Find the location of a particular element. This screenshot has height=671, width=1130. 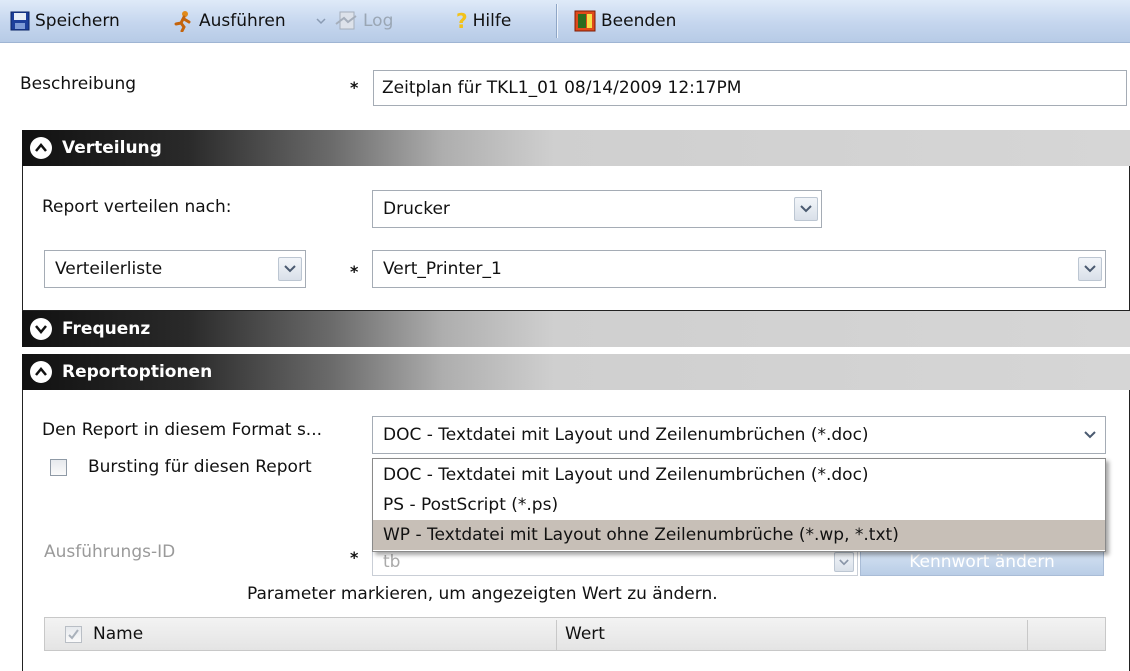

help-button: ? Hilfe is located at coordinates (483, 21).